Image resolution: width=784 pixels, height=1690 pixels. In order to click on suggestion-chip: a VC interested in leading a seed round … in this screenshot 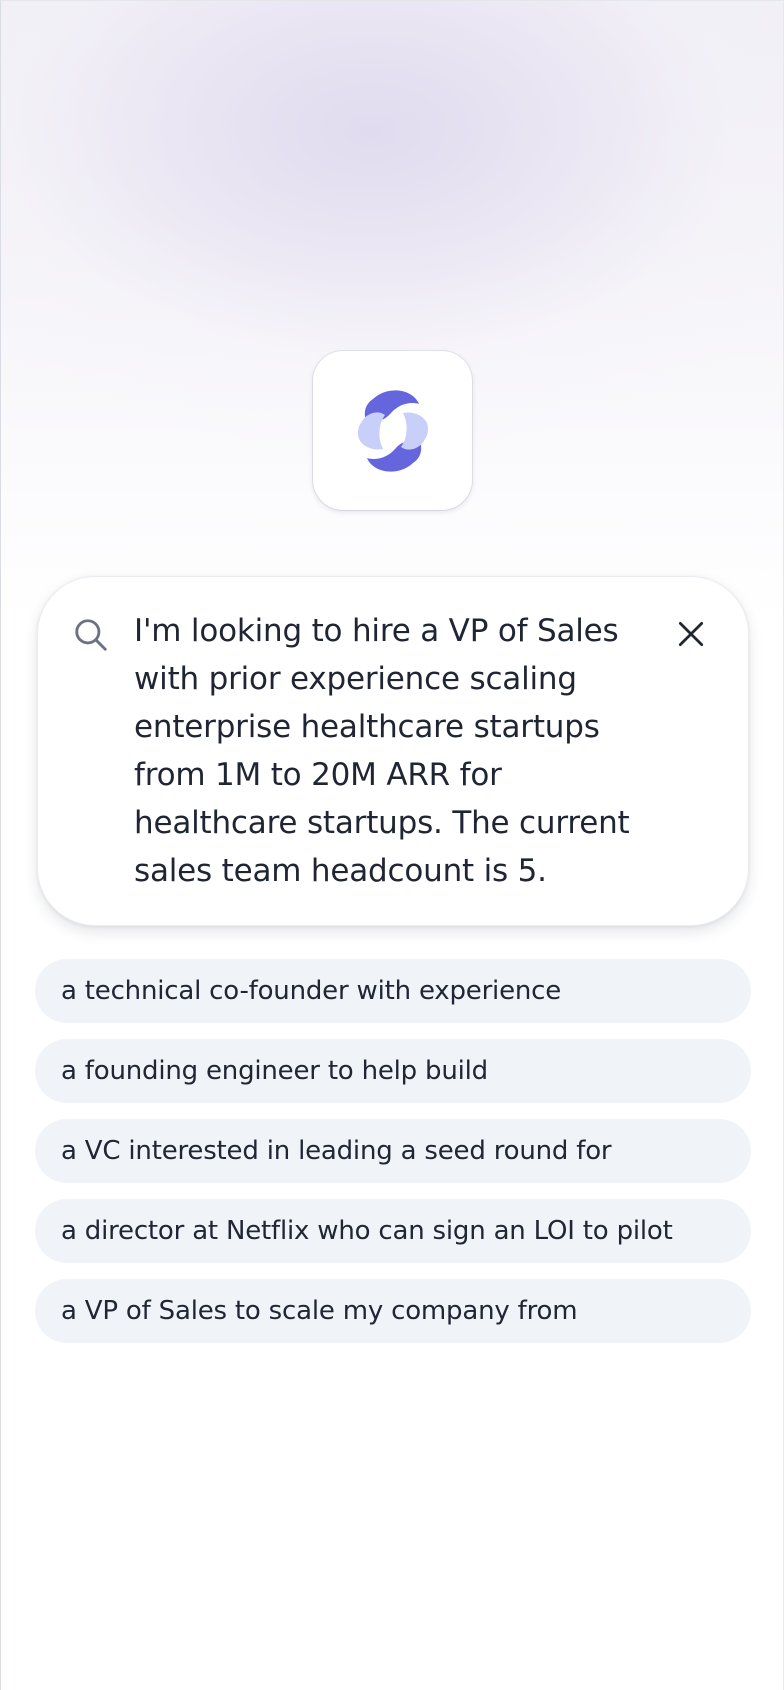, I will do `click(393, 1151)`.